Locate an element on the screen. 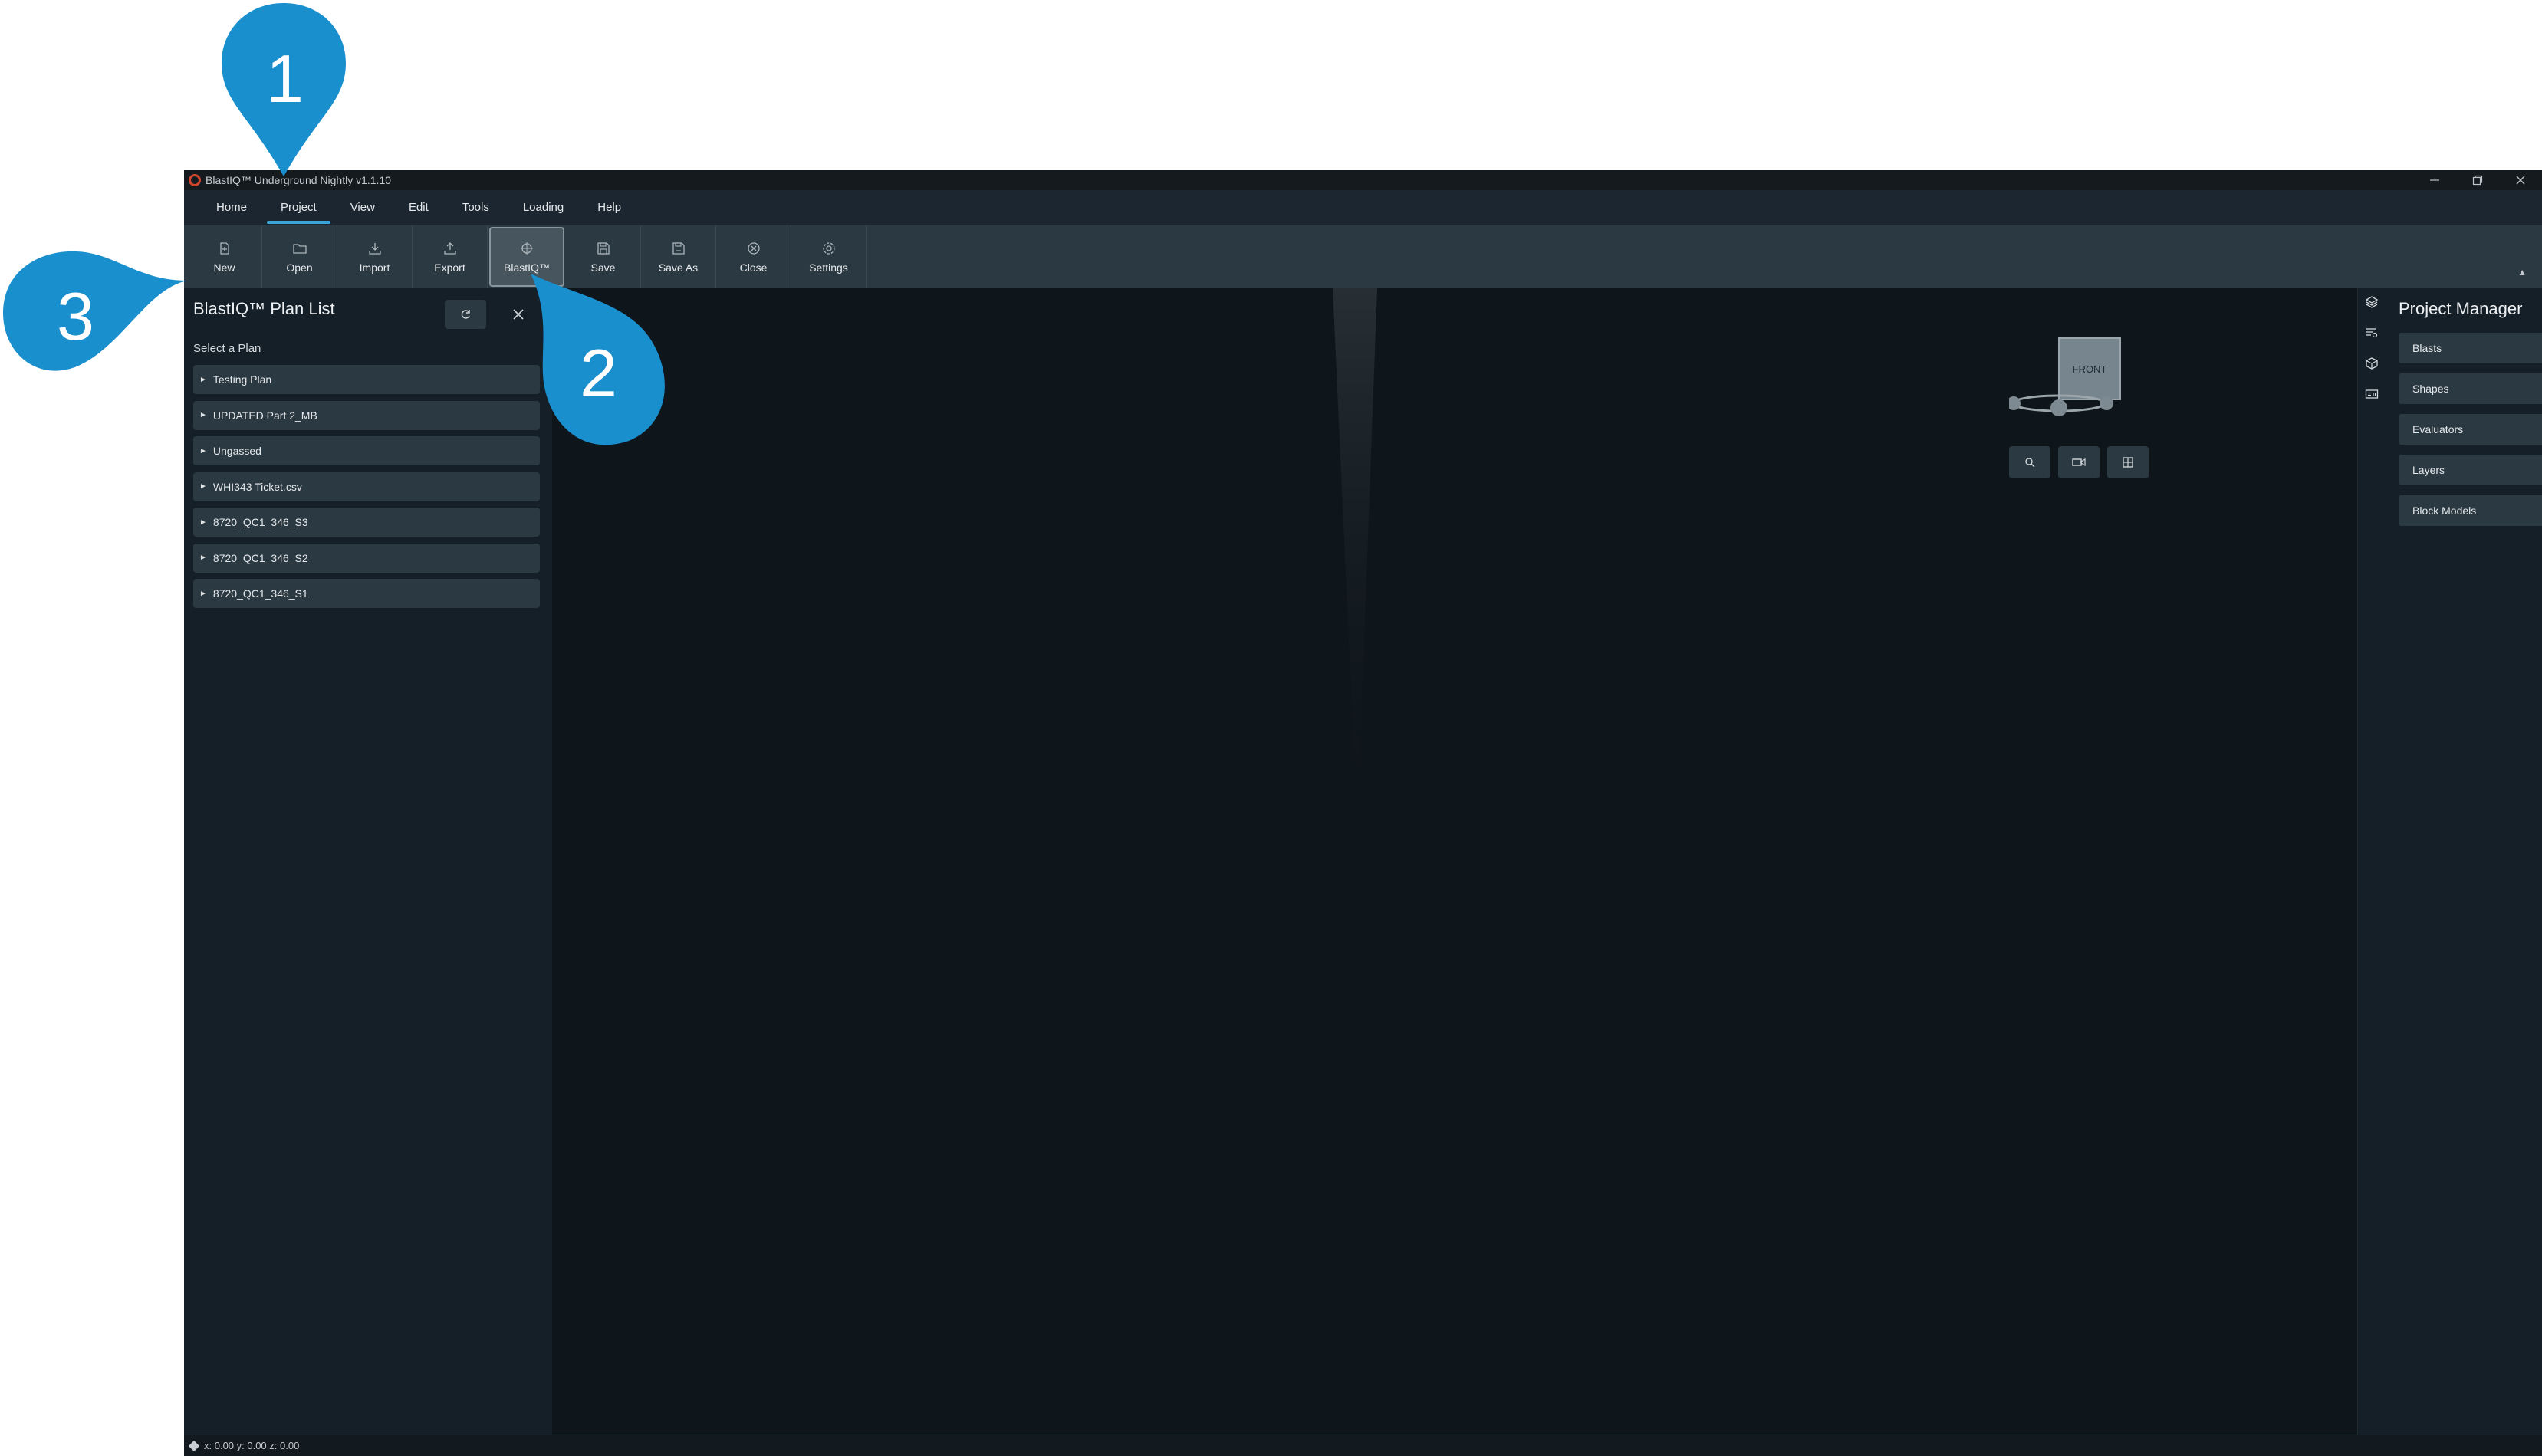 This screenshot has width=2542, height=1456. close-label: Close is located at coordinates (754, 267).